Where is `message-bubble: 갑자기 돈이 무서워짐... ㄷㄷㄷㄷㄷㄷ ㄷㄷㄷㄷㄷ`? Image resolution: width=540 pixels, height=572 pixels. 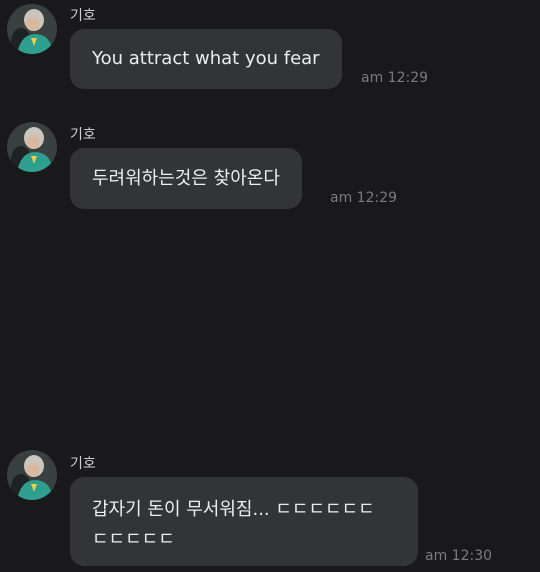 message-bubble: 갑자기 돈이 무서워짐... ㄷㄷㄷㄷㄷㄷ ㄷㄷㄷㄷㄷ is located at coordinates (244, 521).